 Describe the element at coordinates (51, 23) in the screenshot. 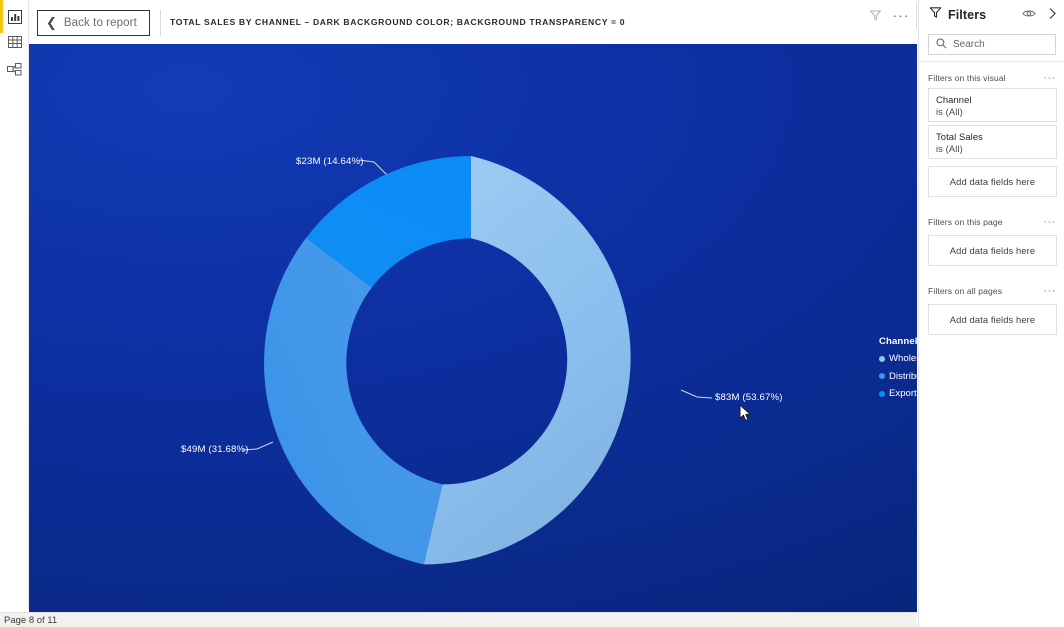

I see `chevron-left-icon: ❮` at that location.